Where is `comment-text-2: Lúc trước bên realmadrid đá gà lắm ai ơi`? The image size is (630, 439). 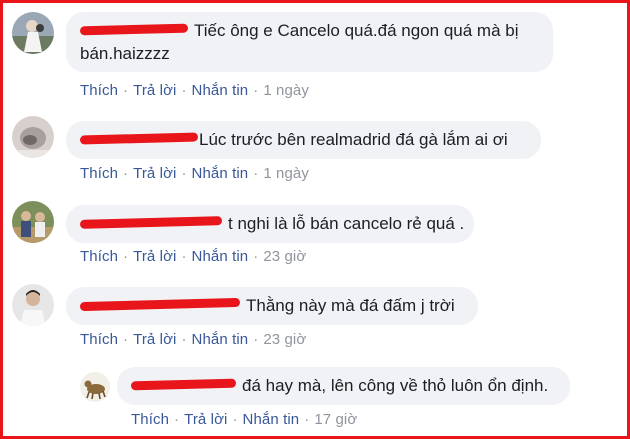 comment-text-2: Lúc trước bên realmadrid đá gà lắm ai ơi is located at coordinates (353, 139).